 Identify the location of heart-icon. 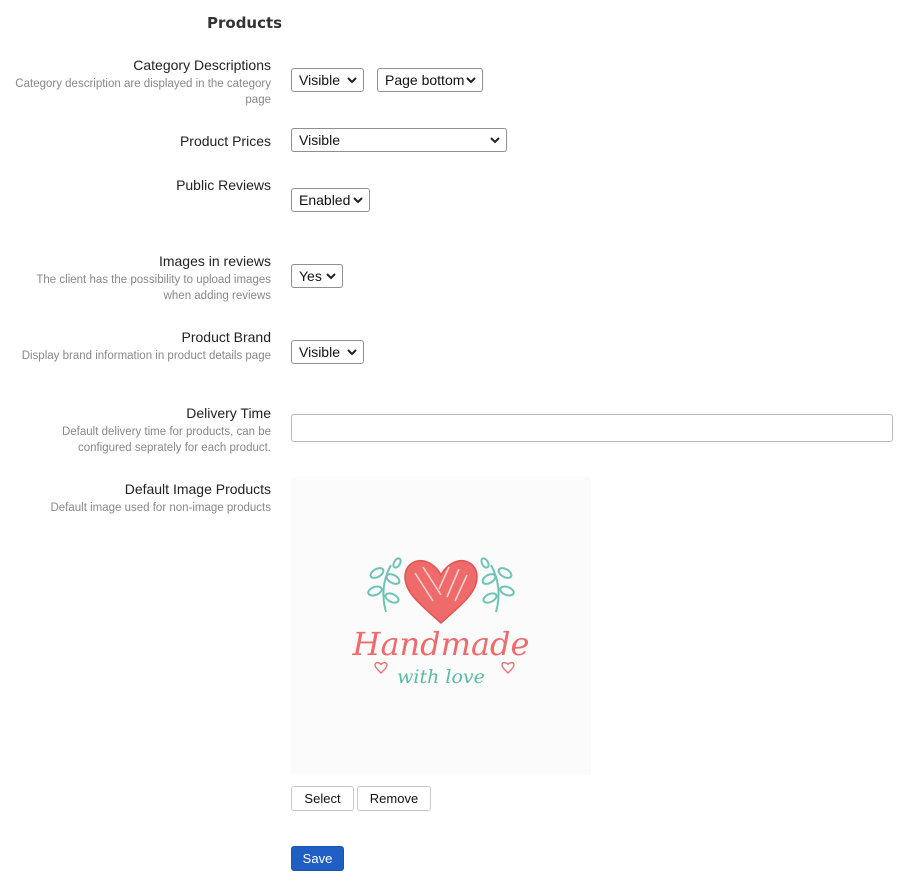
(441, 592).